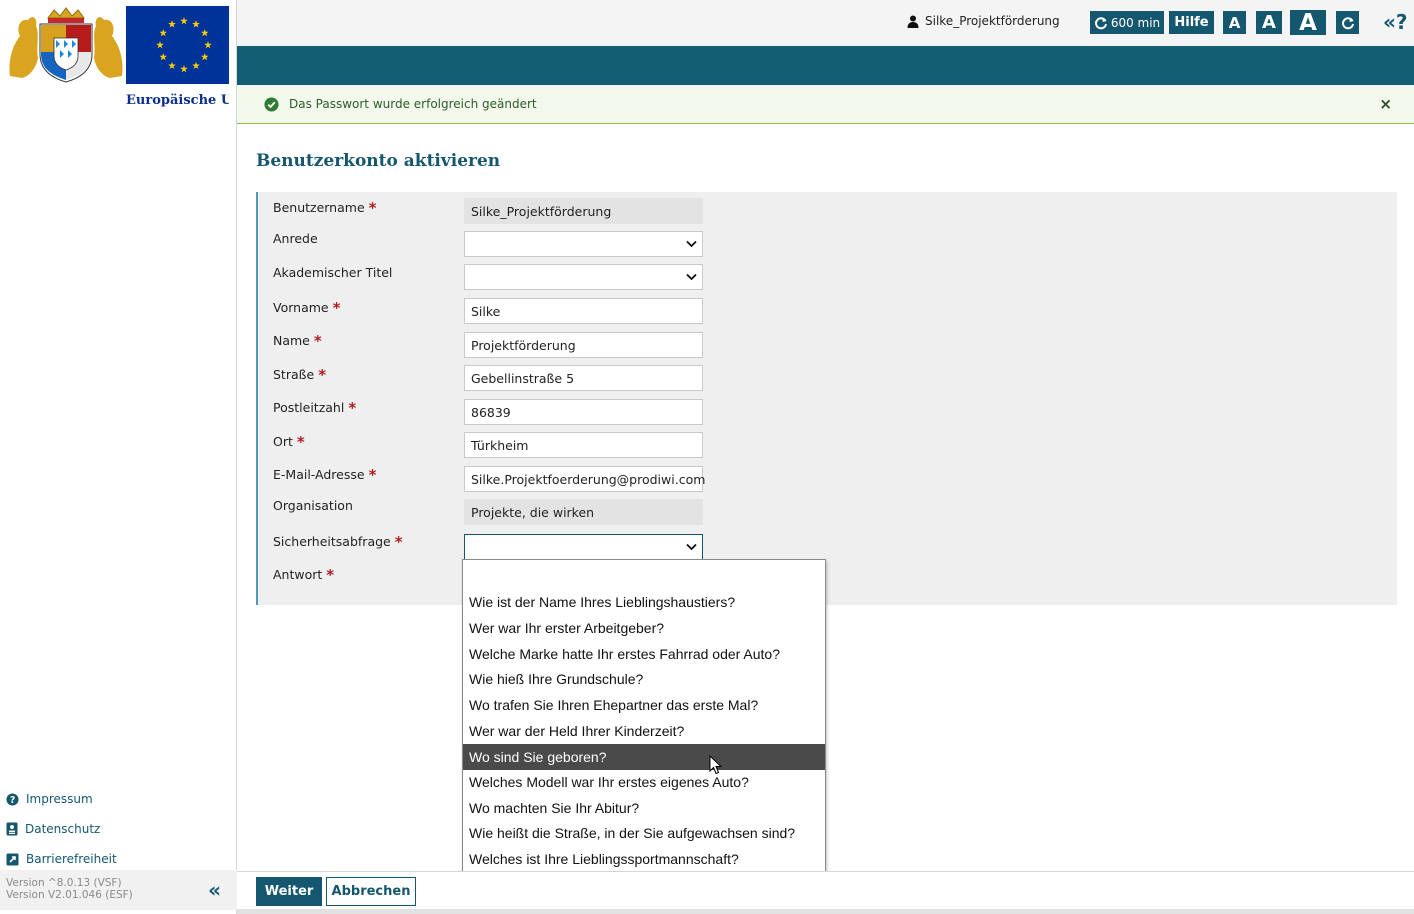  I want to click on label-sicherheitsabfrage: Sicherheitsabfrage *, so click(338, 542).